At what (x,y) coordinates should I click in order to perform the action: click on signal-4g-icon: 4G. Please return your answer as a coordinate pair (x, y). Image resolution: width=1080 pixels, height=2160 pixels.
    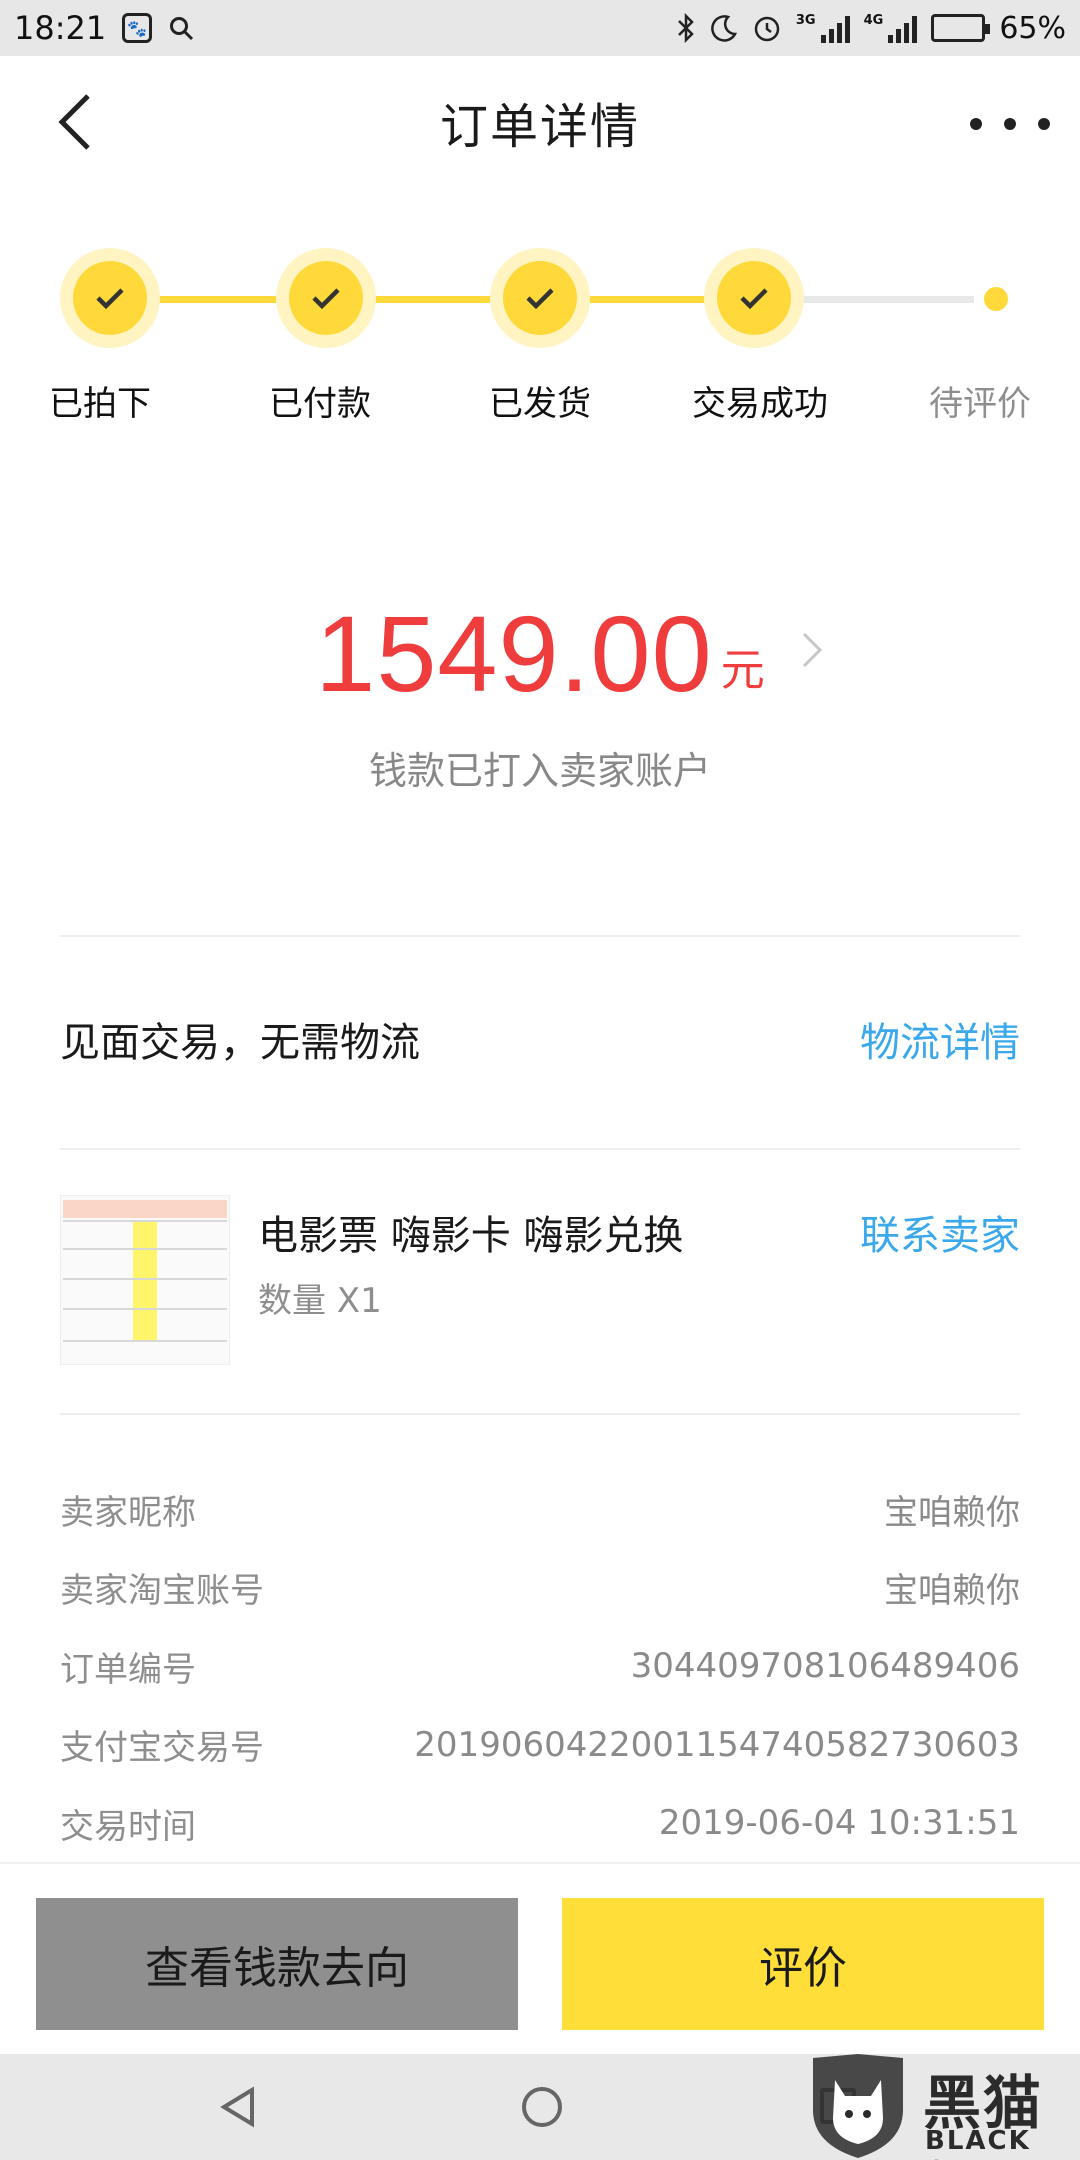
    Looking at the image, I should click on (891, 28).